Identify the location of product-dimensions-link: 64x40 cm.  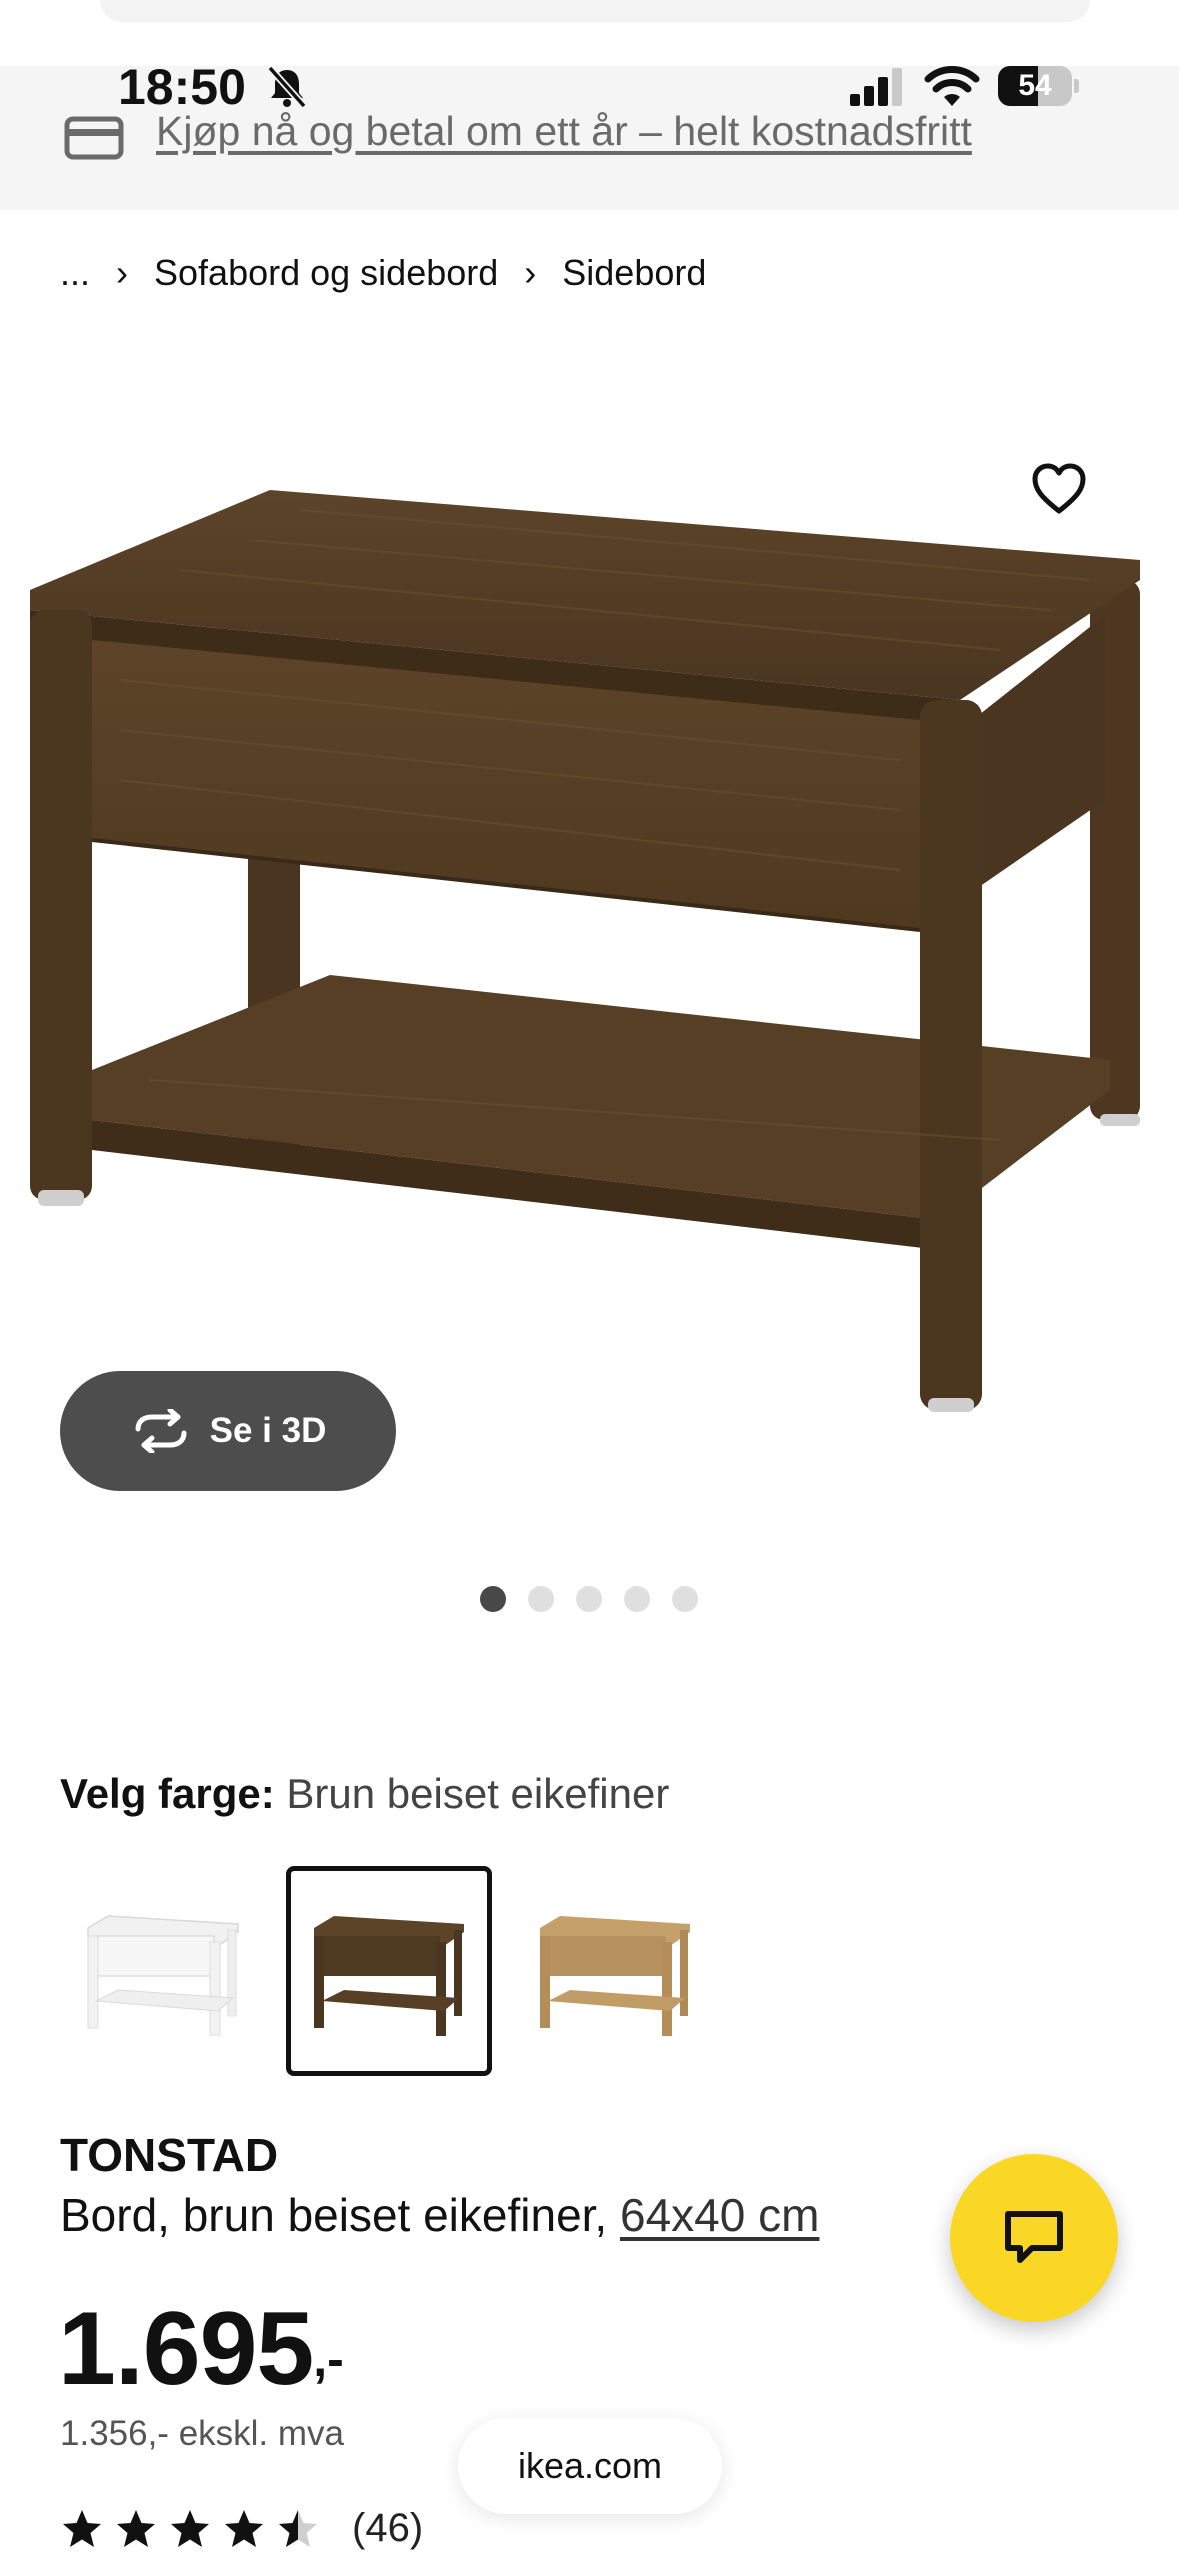
(719, 2215).